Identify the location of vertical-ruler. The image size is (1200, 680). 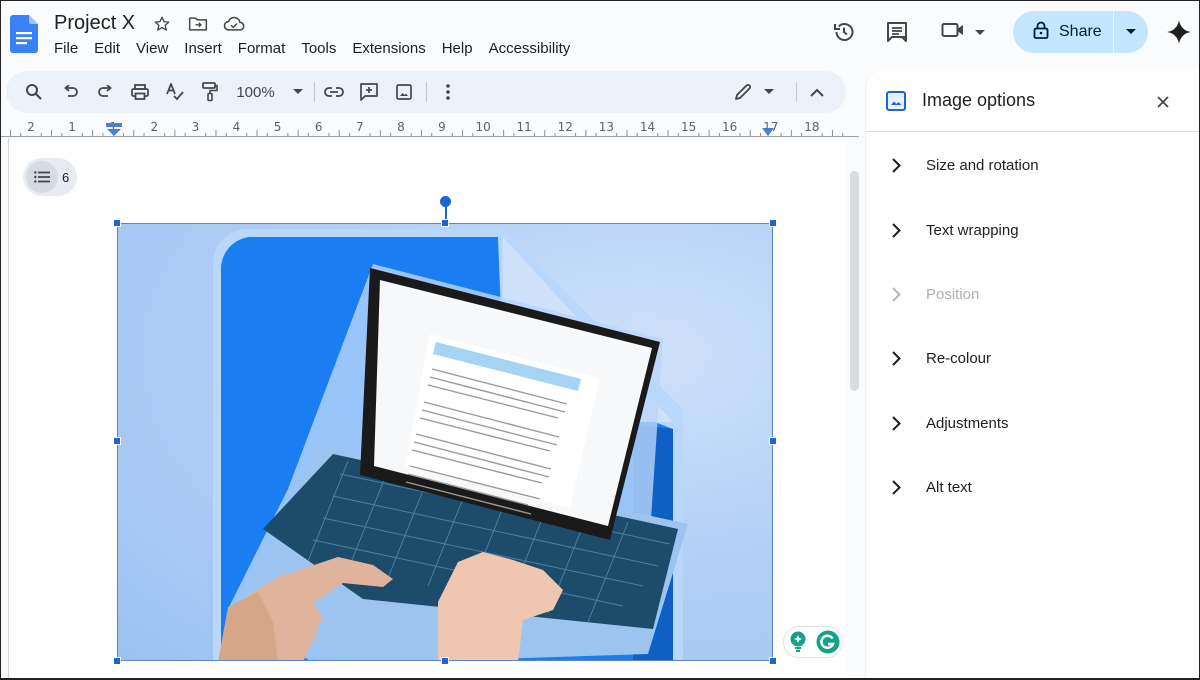
(5, 408).